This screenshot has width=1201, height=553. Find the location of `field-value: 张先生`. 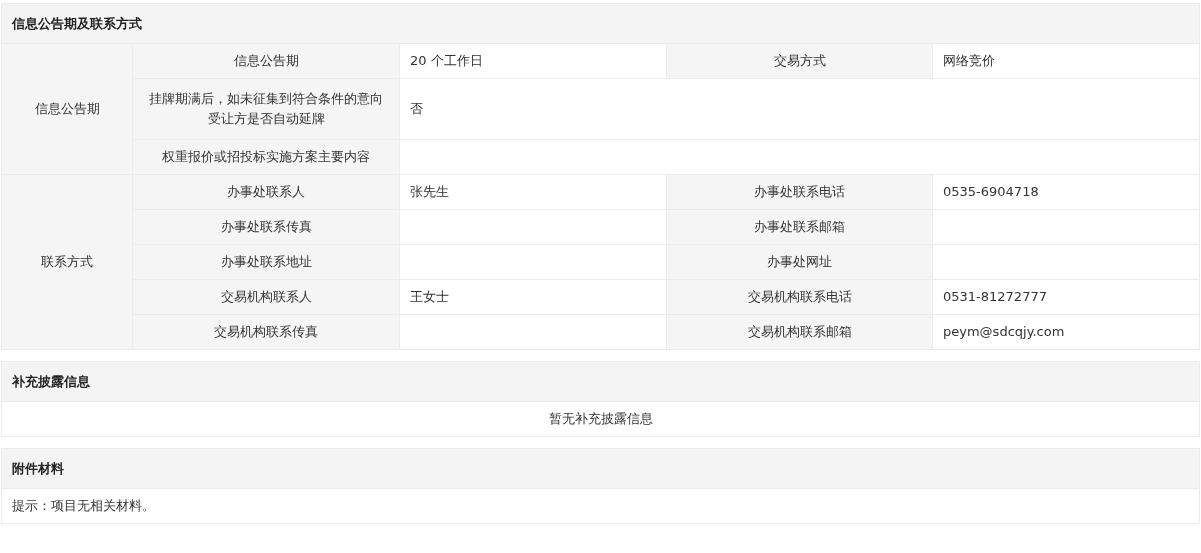

field-value: 张先生 is located at coordinates (533, 192).